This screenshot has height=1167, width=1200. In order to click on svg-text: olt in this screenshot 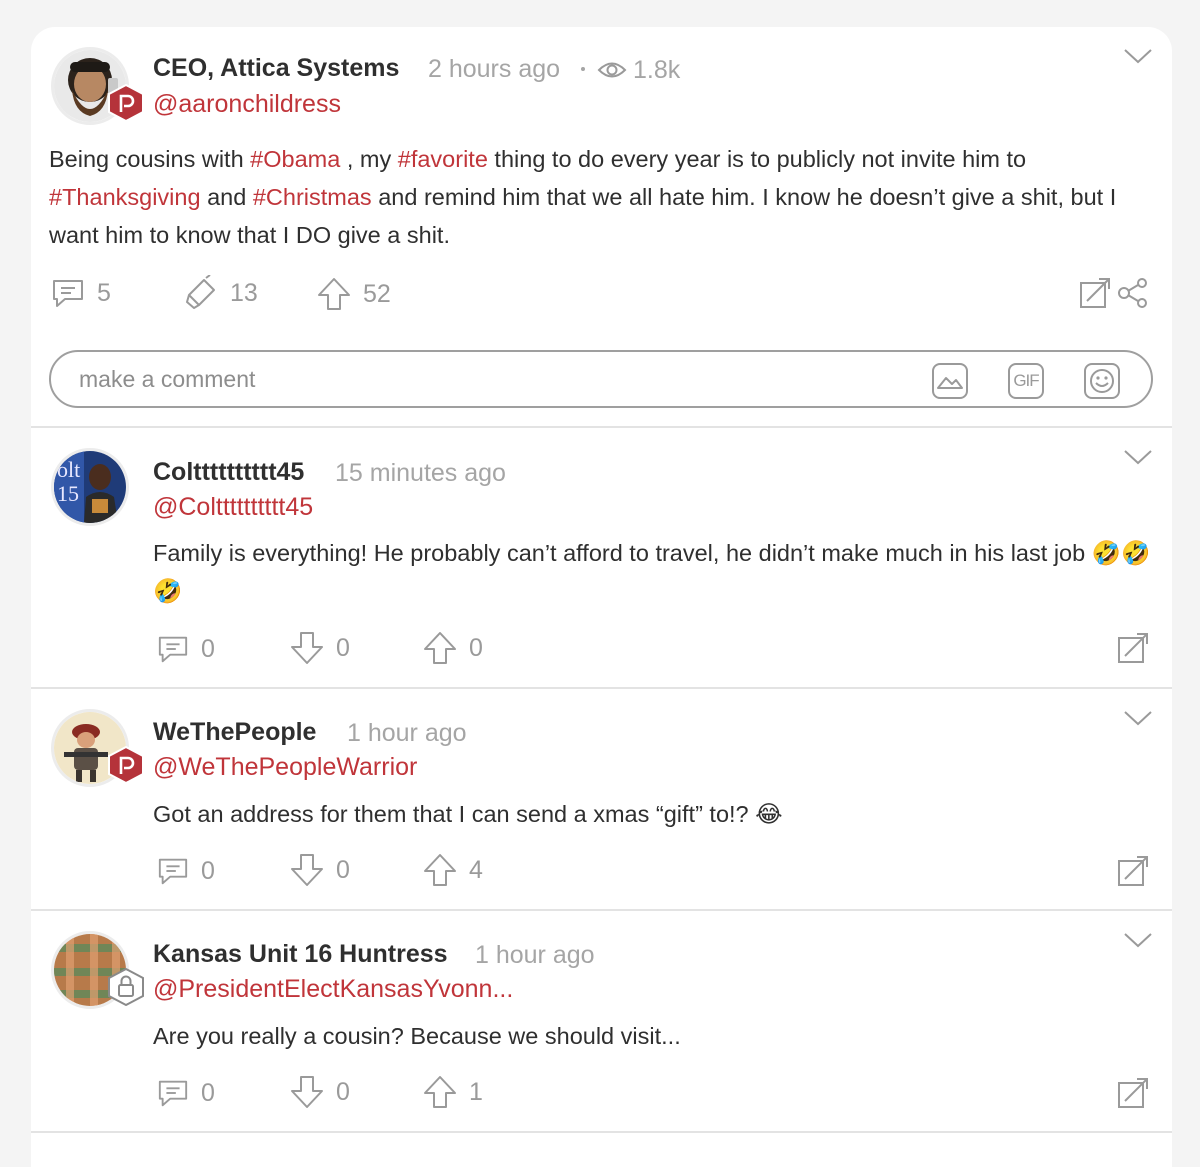, I will do `click(68, 469)`.